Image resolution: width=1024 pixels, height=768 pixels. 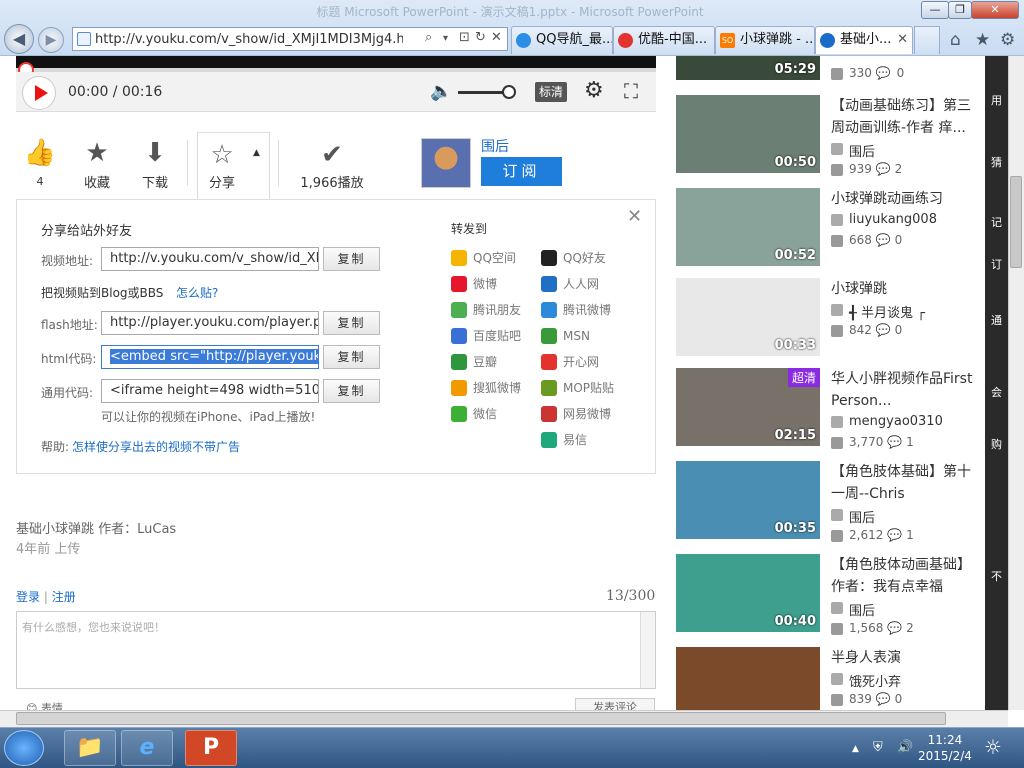 I want to click on share-icon: ☆, so click(x=222, y=155).